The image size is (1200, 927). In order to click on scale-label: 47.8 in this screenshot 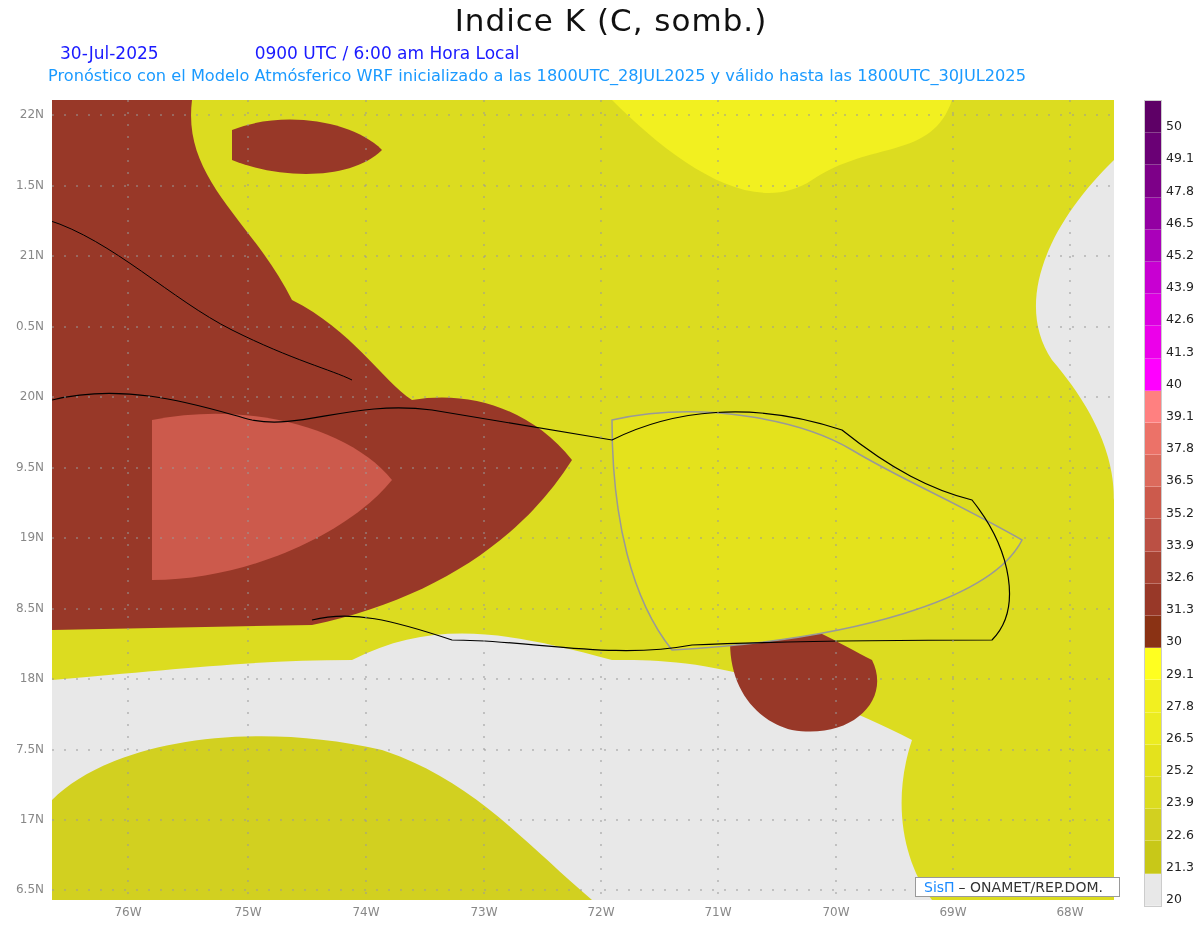, I will do `click(1180, 190)`.